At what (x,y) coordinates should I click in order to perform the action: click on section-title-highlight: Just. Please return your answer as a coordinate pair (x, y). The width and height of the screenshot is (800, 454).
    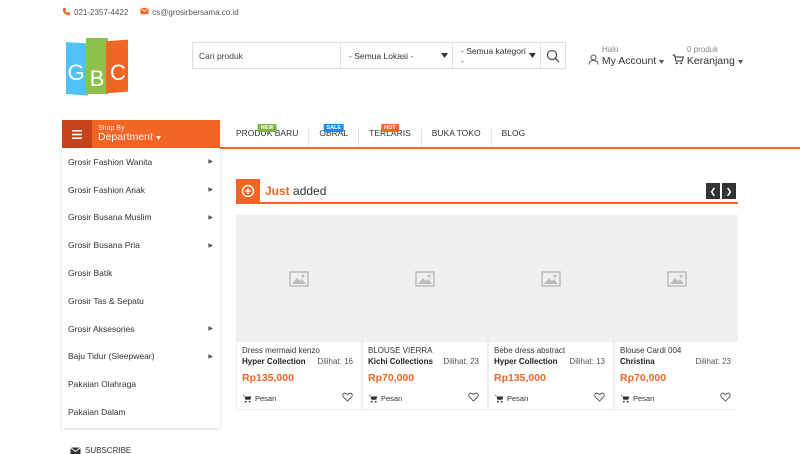
    Looking at the image, I should click on (277, 191).